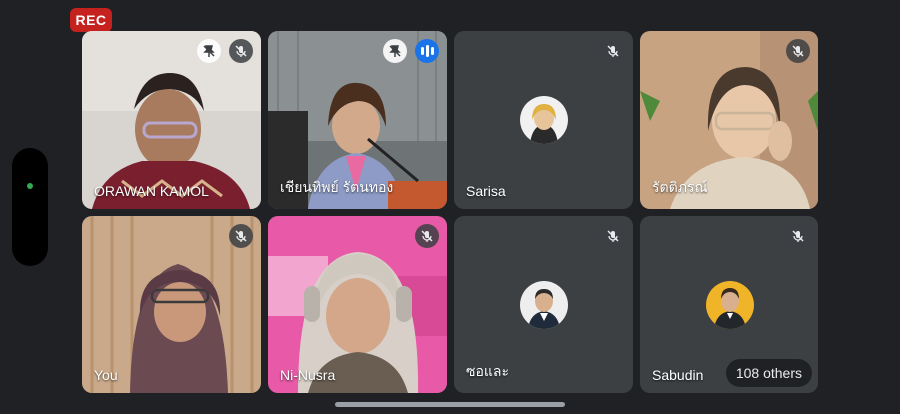  I want to click on participant-name: ซอและ, so click(488, 371).